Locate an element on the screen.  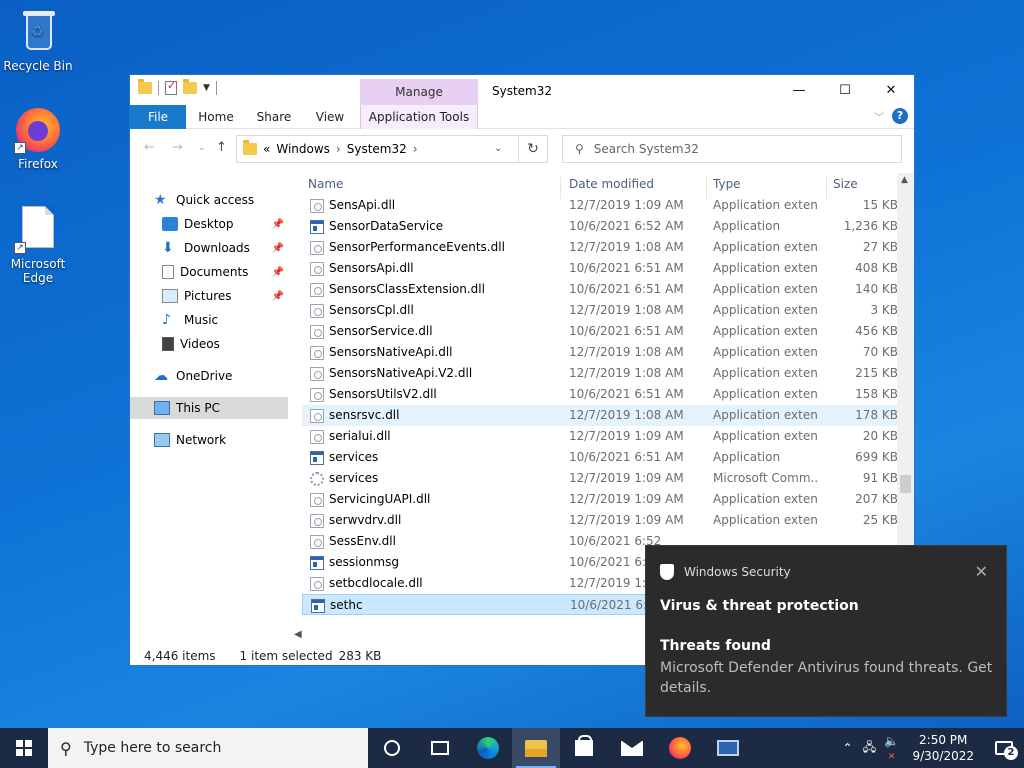
nav-documents: Documents 📌 is located at coordinates (209, 272).